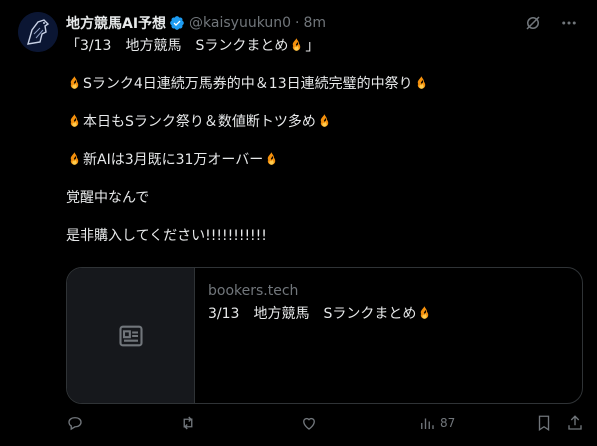 This screenshot has height=446, width=597. What do you see at coordinates (248, 84) in the screenshot?
I see `tweet-line-text: Sランク4日連続万馬券的中＆13日連続完璧的中祭り` at bounding box center [248, 84].